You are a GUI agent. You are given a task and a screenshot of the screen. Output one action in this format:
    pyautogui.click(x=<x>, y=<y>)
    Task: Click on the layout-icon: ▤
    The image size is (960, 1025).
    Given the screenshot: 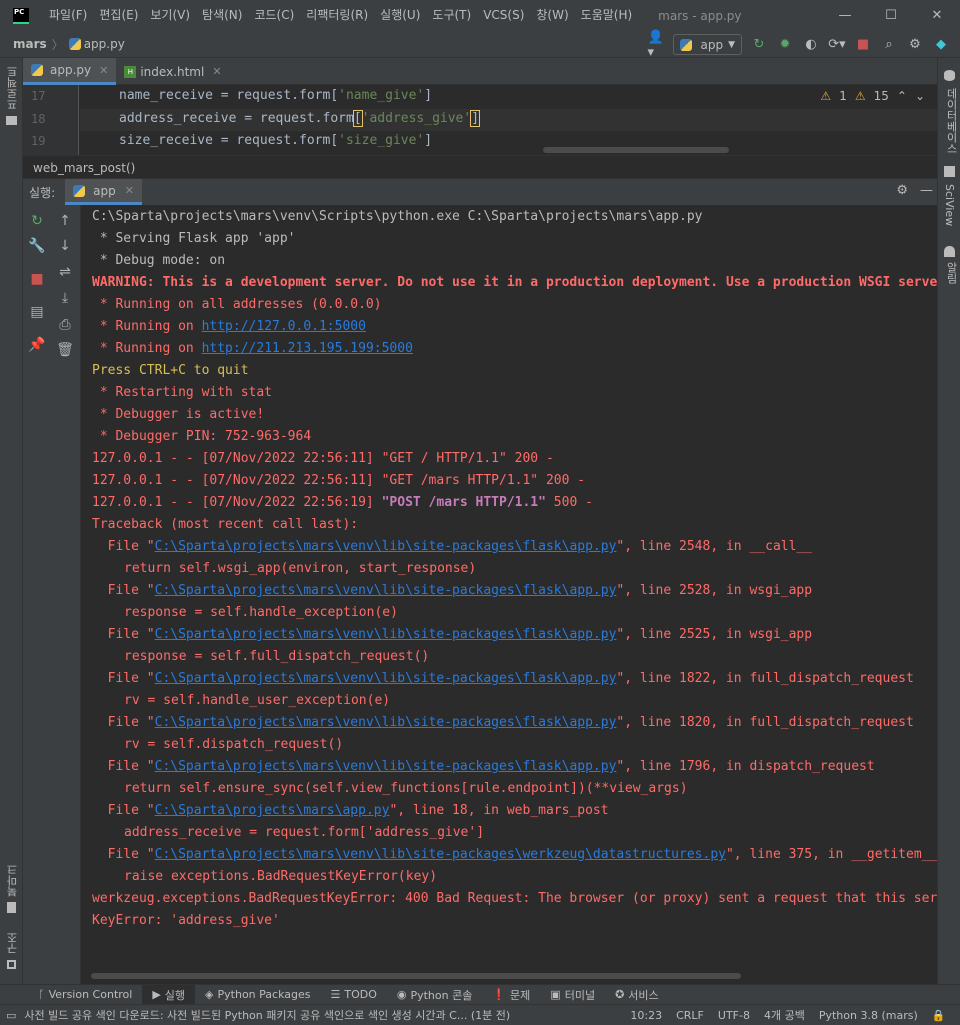 What is the action you would take?
    pyautogui.click(x=37, y=312)
    